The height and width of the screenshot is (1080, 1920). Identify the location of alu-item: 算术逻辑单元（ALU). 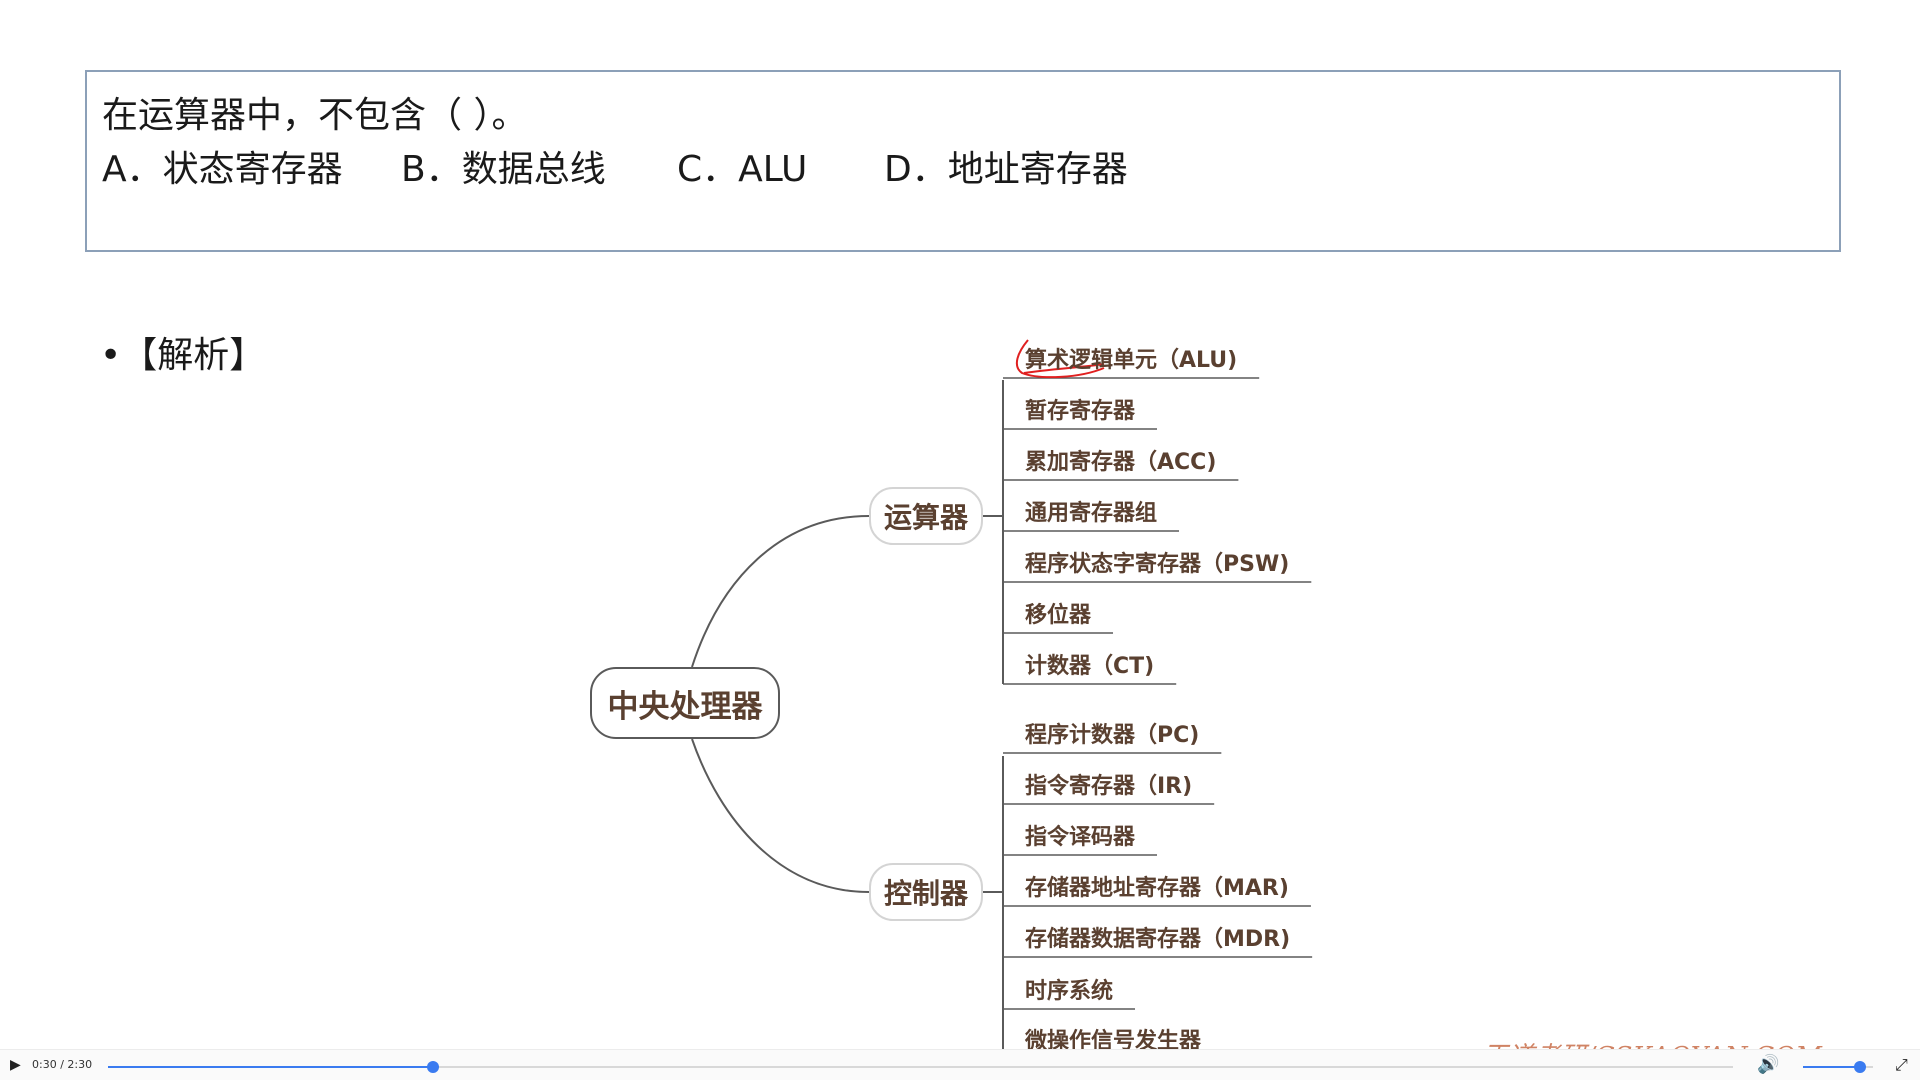
(1131, 360).